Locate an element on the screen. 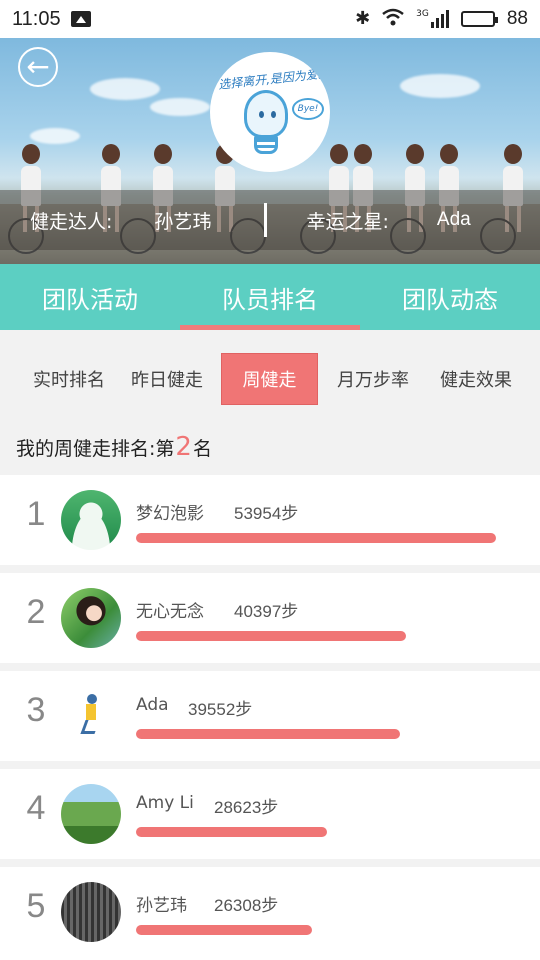 This screenshot has width=540, height=960. lucky-star-label: 幸运之星: is located at coordinates (347, 221).